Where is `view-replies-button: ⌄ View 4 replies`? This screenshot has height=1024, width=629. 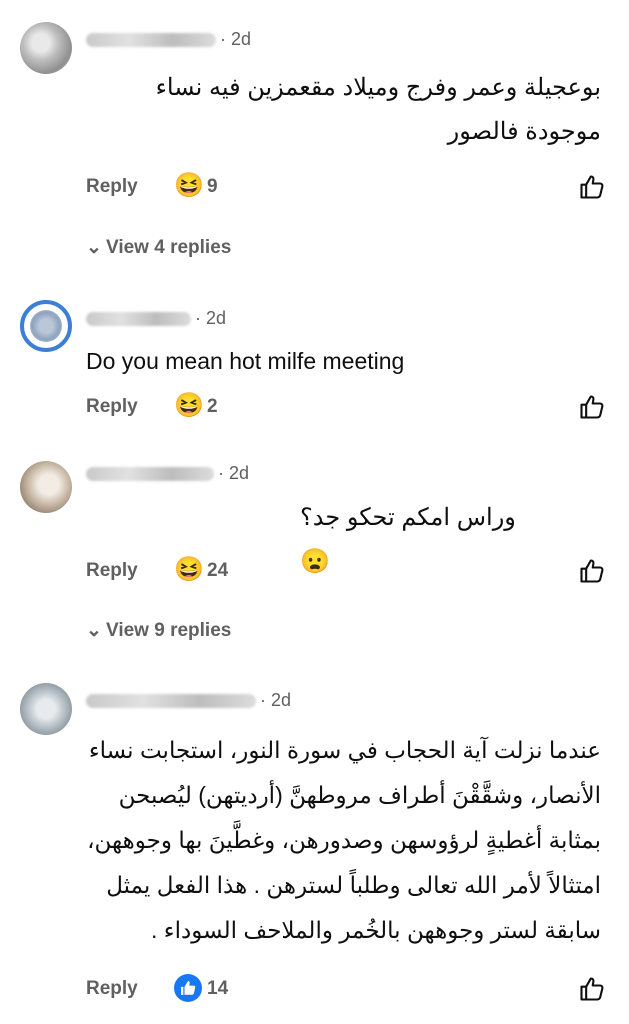
view-replies-button: ⌄ View 4 replies is located at coordinates (158, 247).